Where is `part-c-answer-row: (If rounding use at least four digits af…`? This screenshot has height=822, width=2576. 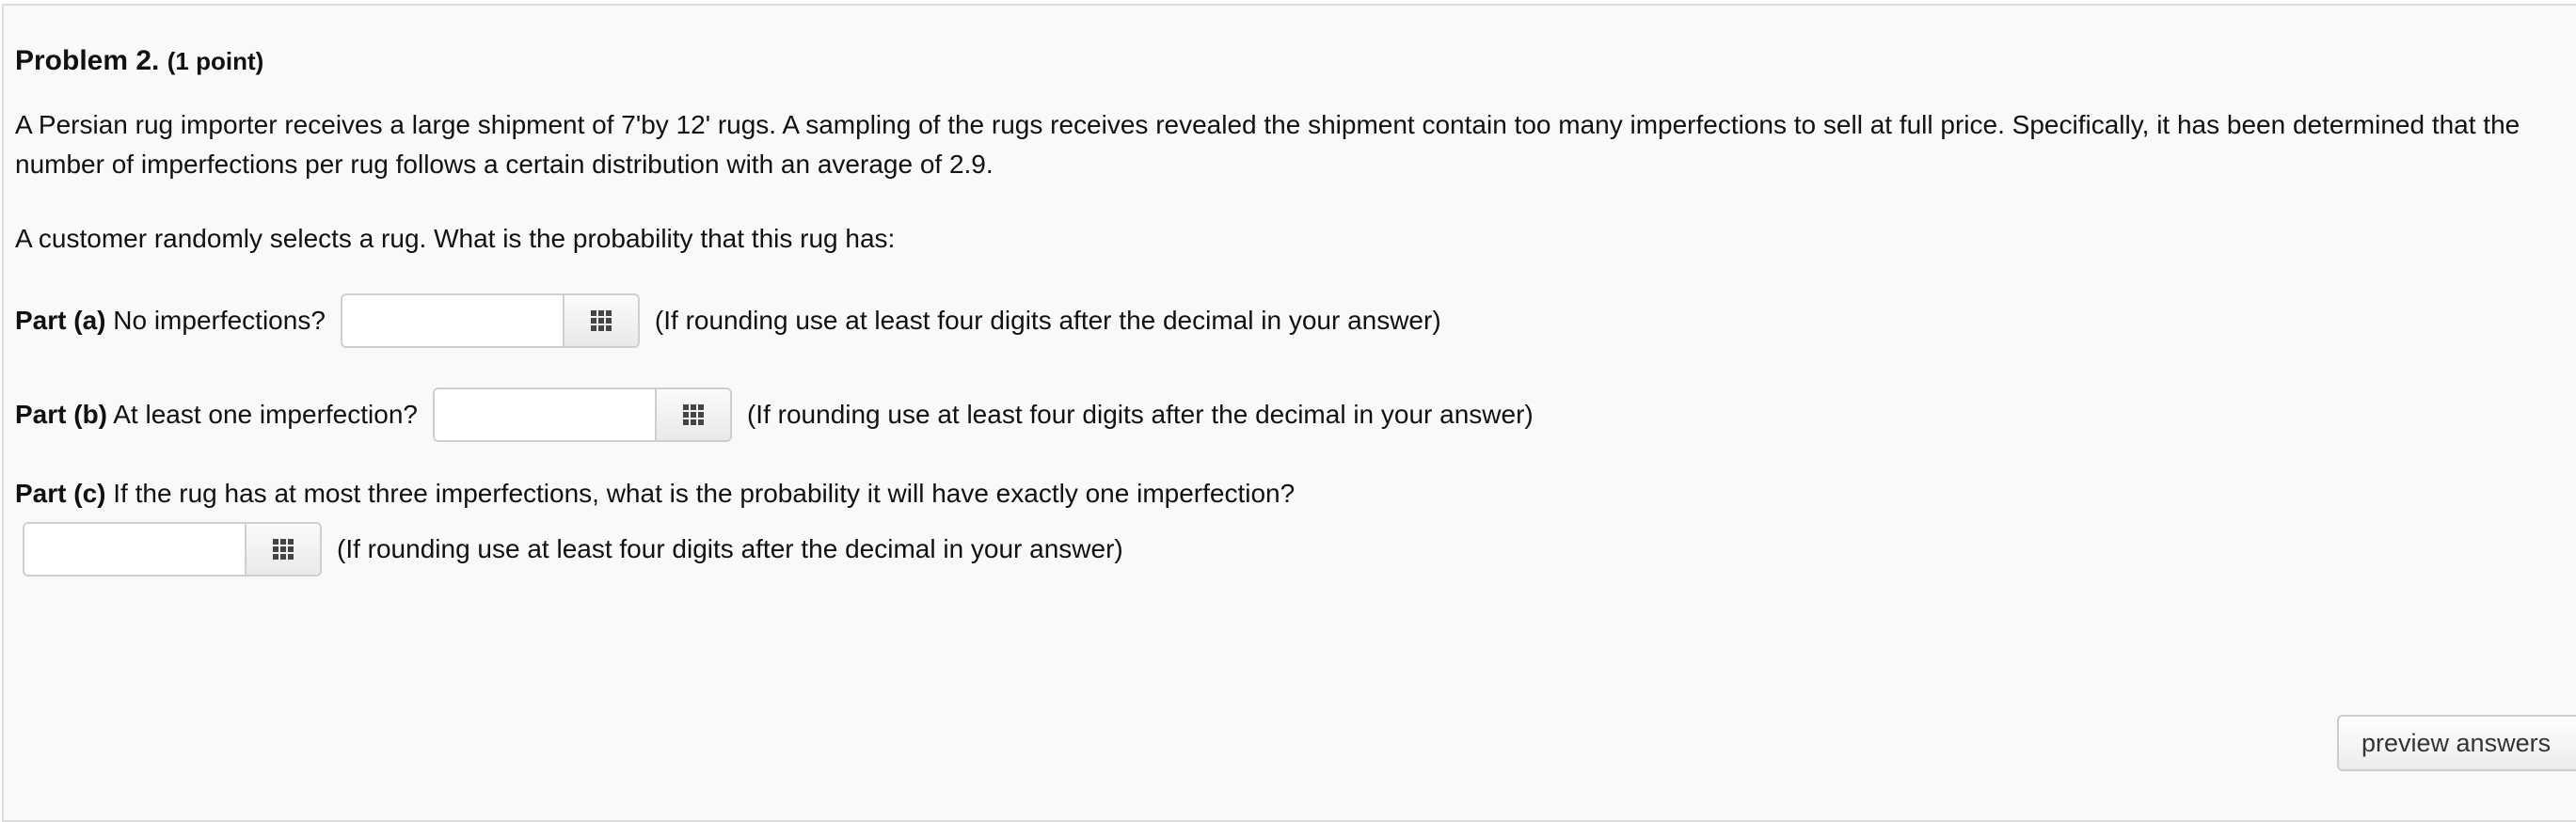 part-c-answer-row: (If rounding use at least four digits af… is located at coordinates (565, 549).